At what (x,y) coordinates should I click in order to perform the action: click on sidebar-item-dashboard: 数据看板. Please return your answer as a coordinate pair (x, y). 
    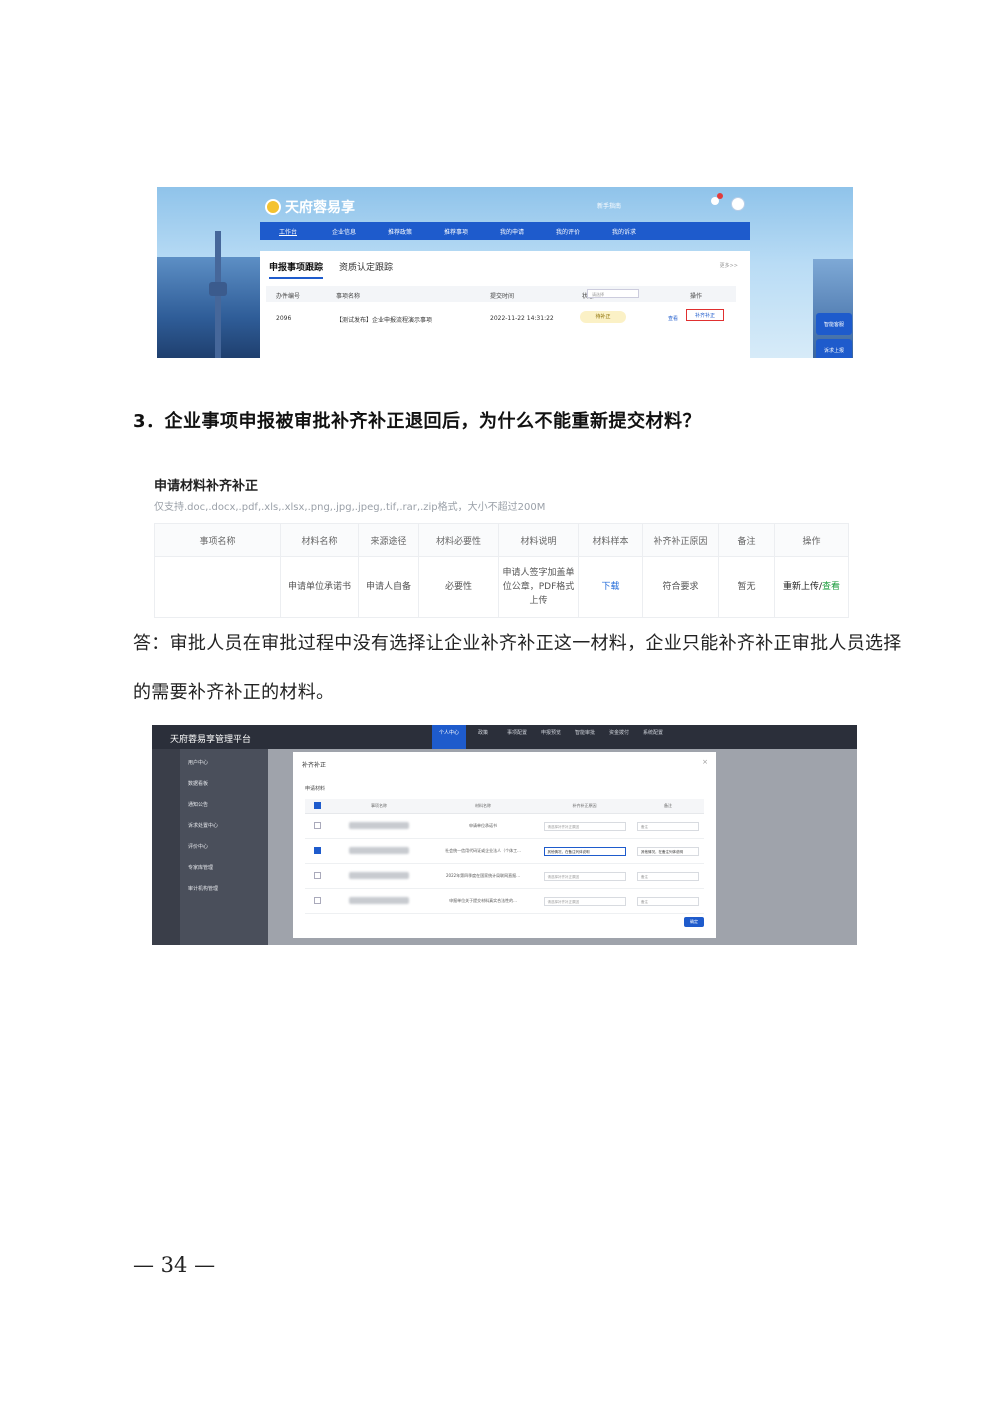
    Looking at the image, I should click on (198, 783).